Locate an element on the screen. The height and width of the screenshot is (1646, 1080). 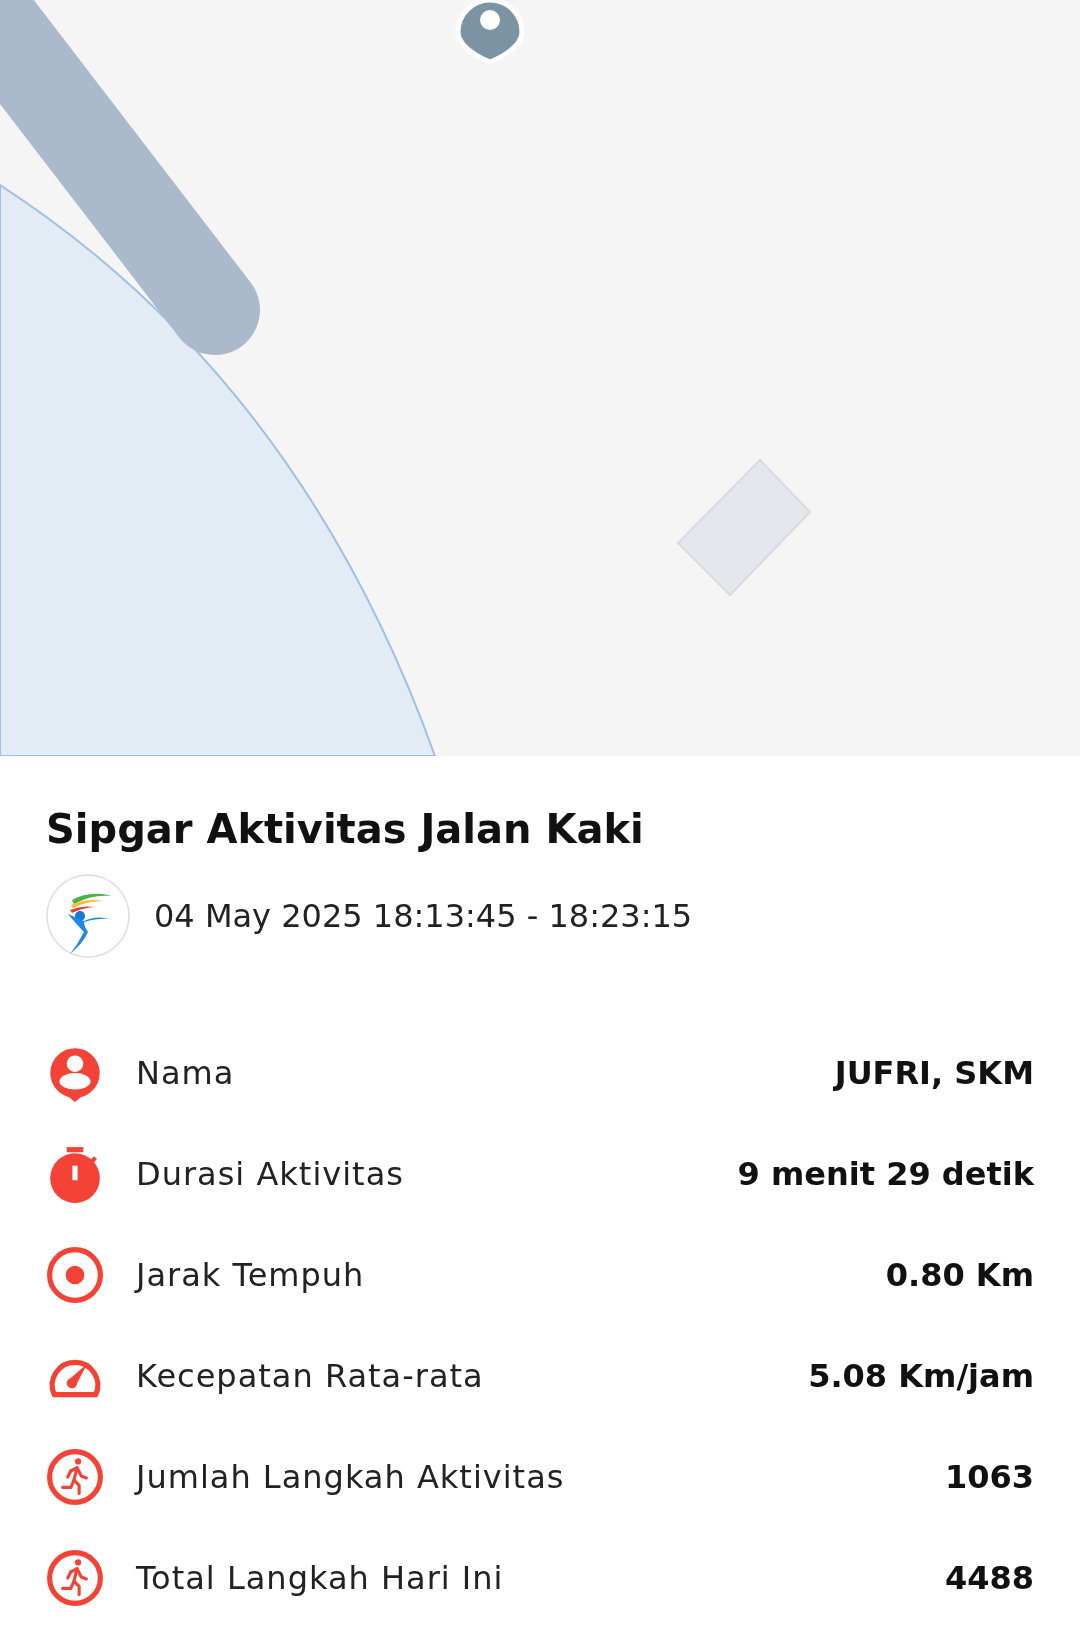
date-range: 04 May 2025 18:13:45 - 18:23:15 is located at coordinates (423, 916).